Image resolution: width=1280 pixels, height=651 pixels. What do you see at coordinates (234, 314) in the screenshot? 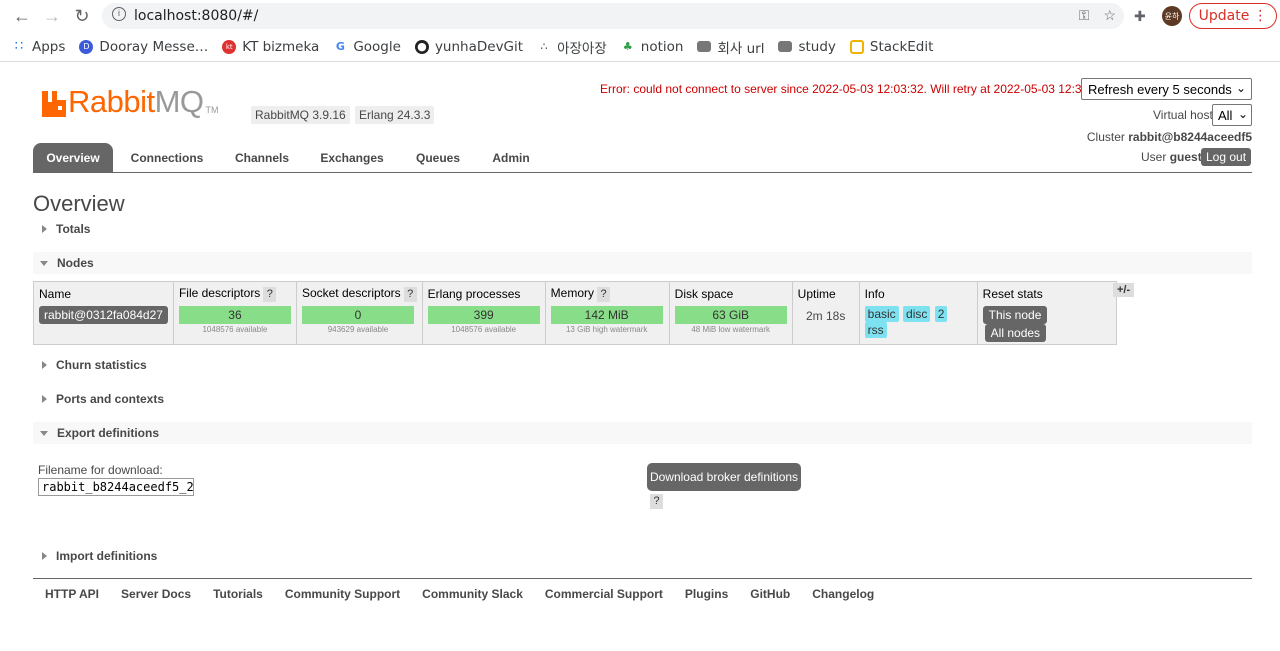
I see `file-descriptors-bar: 36` at bounding box center [234, 314].